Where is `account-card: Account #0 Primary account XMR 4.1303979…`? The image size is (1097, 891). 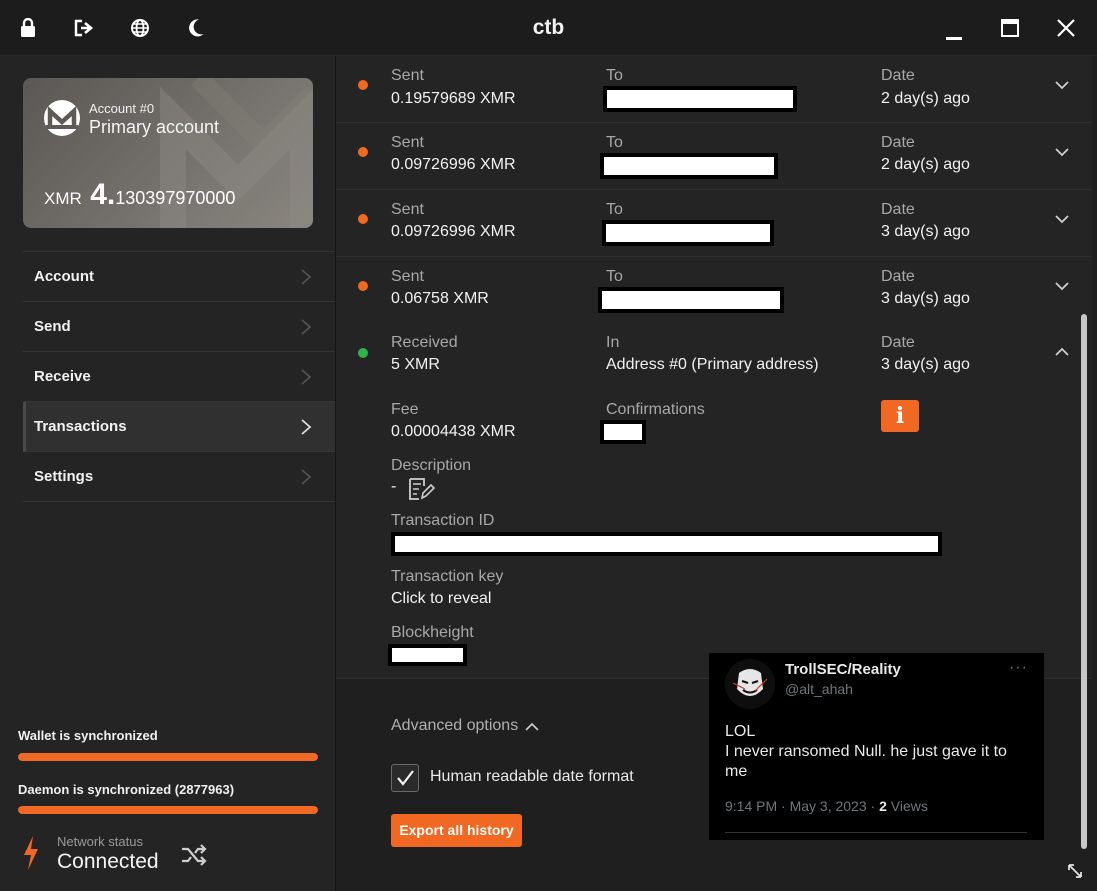
account-card: Account #0 Primary account XMR 4.1303979… is located at coordinates (168, 153).